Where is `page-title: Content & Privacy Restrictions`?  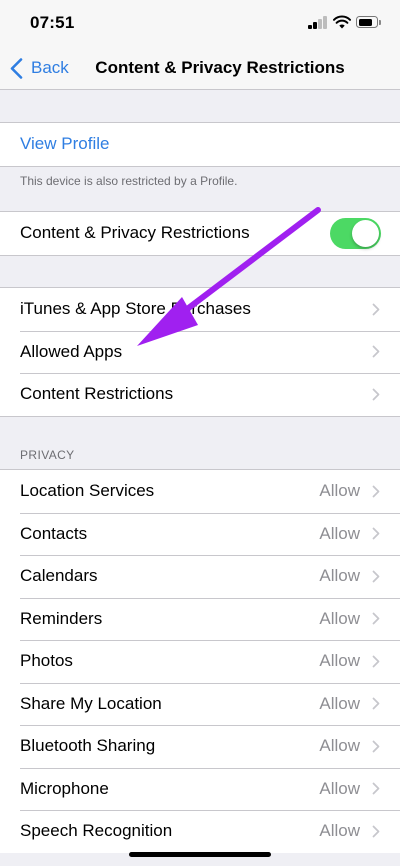 page-title: Content & Privacy Restrictions is located at coordinates (220, 67).